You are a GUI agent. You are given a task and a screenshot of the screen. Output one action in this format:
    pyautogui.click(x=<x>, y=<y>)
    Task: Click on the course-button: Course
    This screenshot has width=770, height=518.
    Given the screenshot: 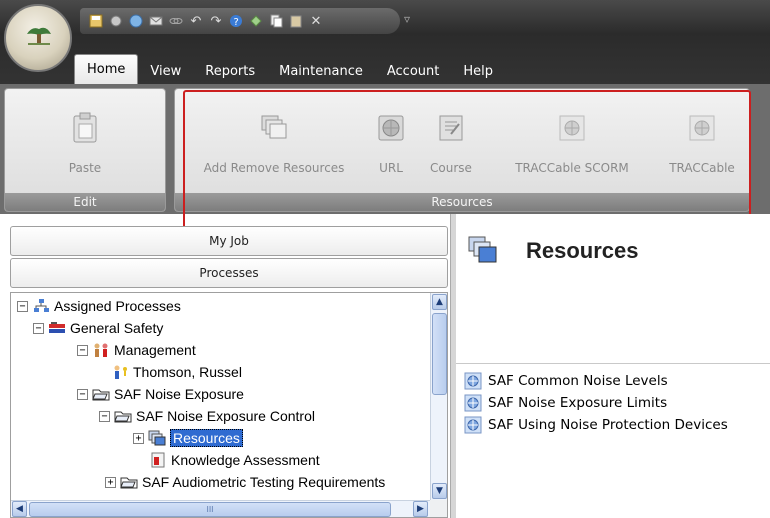 What is the action you would take?
    pyautogui.click(x=451, y=139)
    